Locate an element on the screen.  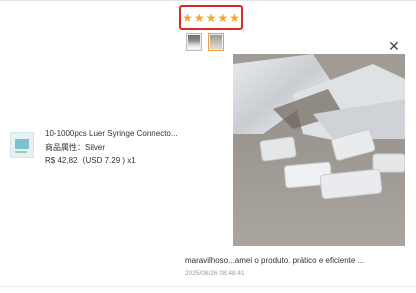
product-thumbnail is located at coordinates (22, 145).